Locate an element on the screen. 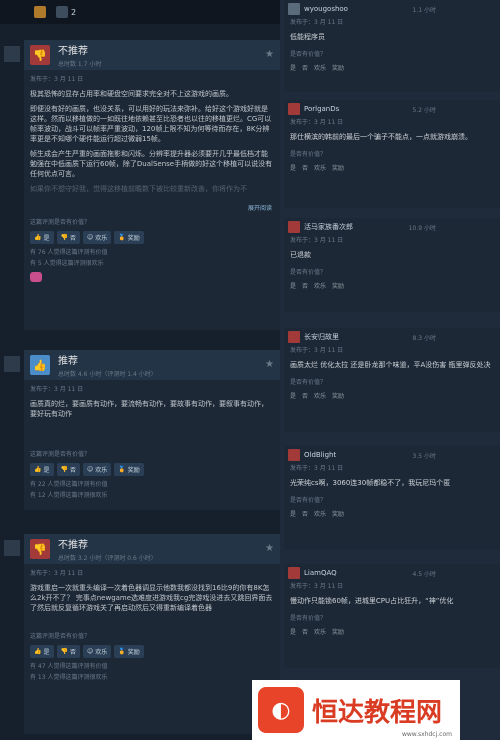 The image size is (500, 740). comment-author: 活马家族番次郎 is located at coordinates (328, 227).